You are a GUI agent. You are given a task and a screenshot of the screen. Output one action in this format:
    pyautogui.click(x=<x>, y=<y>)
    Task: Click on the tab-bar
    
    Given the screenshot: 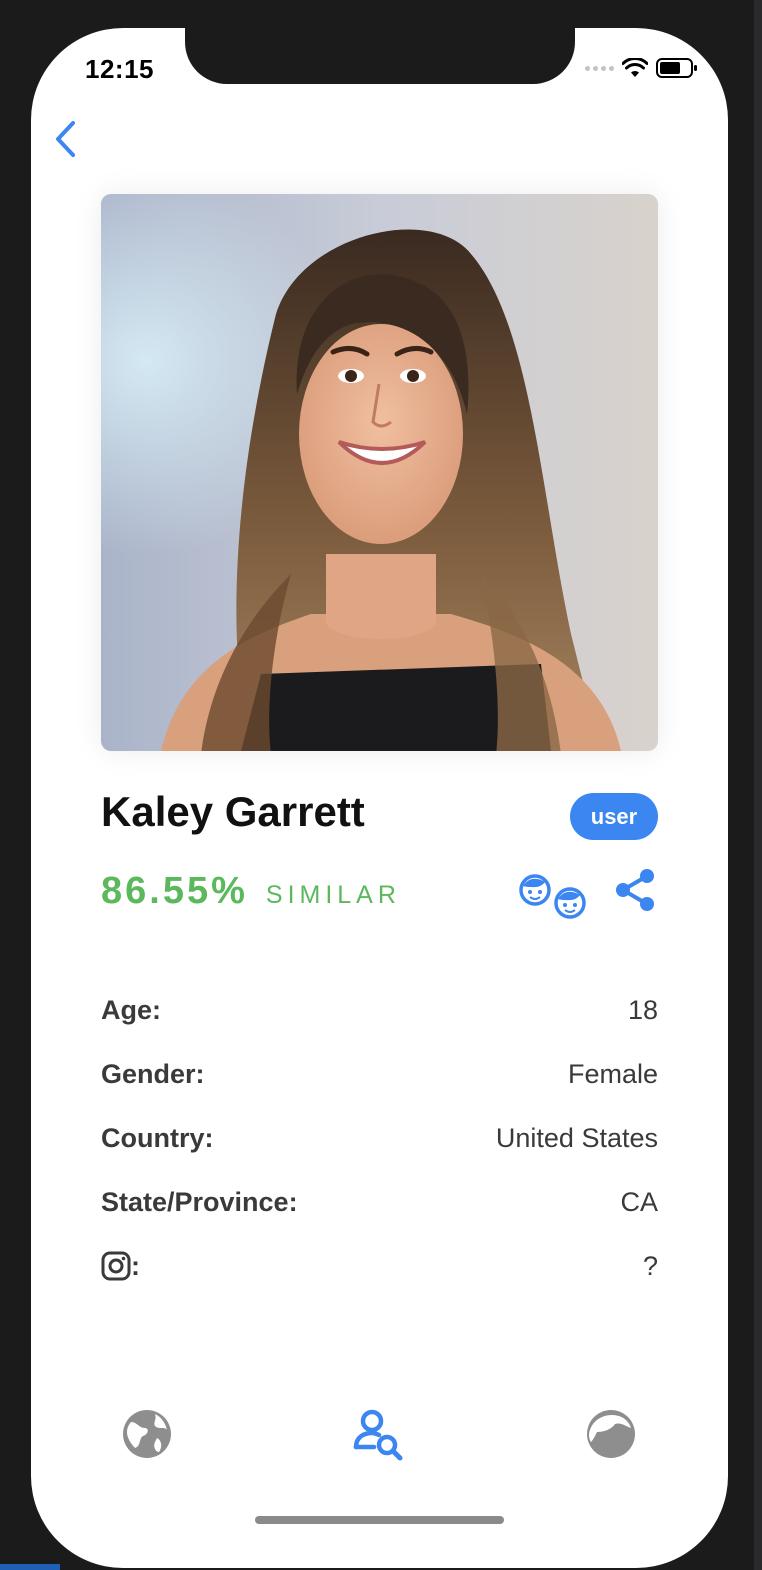 What is the action you would take?
    pyautogui.click(x=379, y=1438)
    